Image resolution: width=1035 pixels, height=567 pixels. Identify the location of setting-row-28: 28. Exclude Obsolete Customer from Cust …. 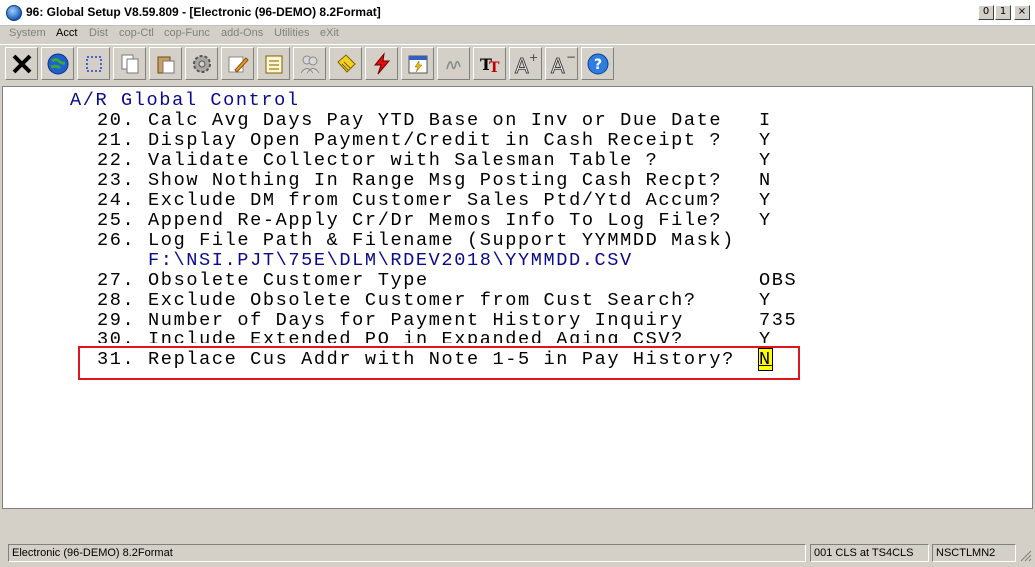
(397, 301).